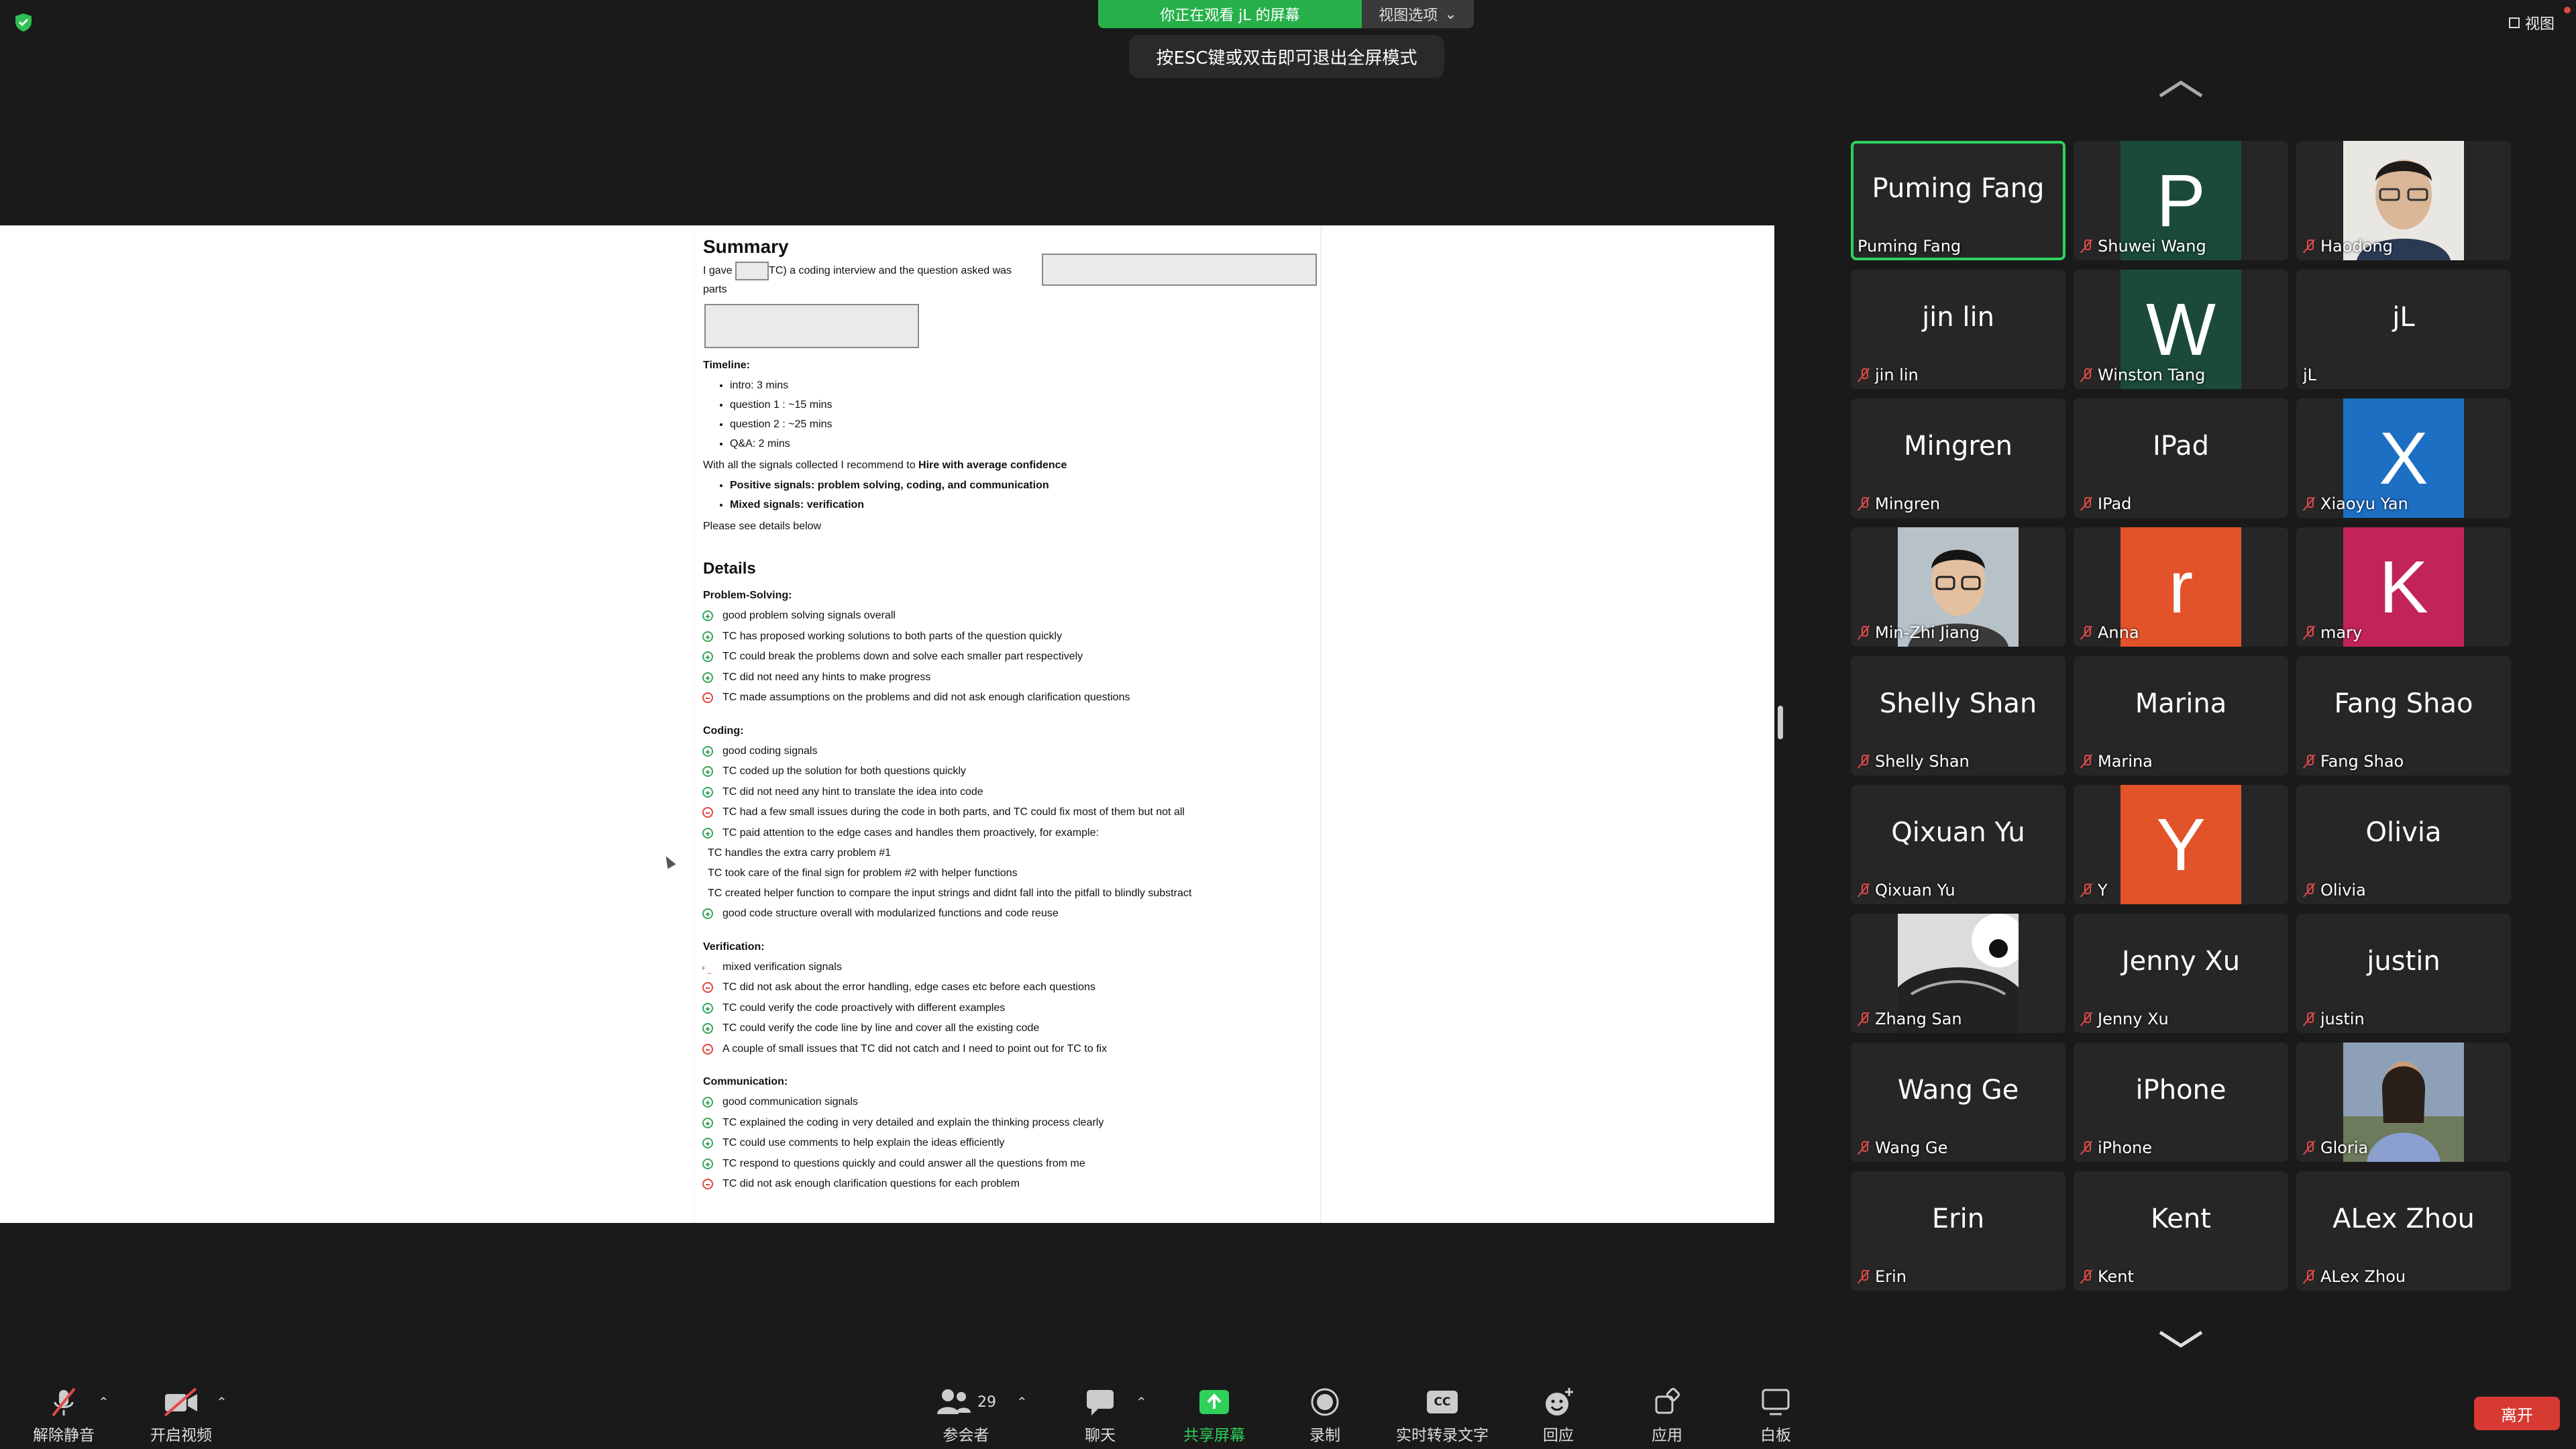  I want to click on scroll-down-icon, so click(2180, 1339).